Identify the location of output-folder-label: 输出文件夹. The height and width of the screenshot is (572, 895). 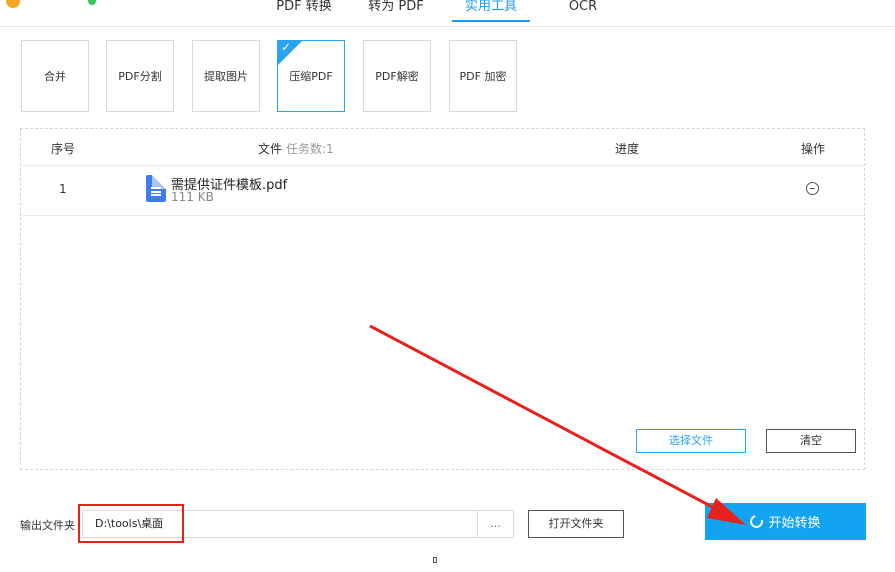
(47, 525).